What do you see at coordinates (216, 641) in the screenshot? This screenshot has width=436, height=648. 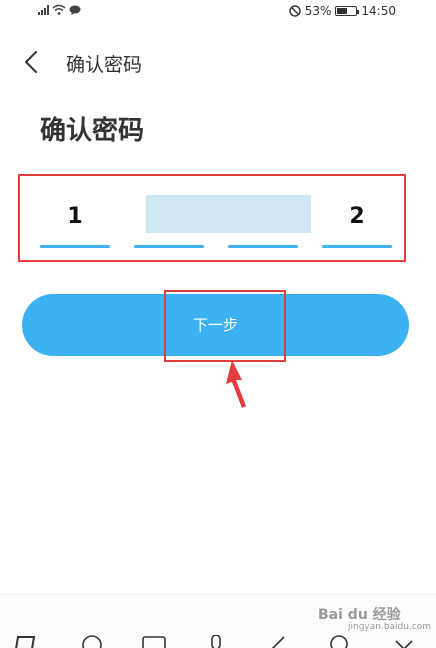 I see `microphone-icon` at bounding box center [216, 641].